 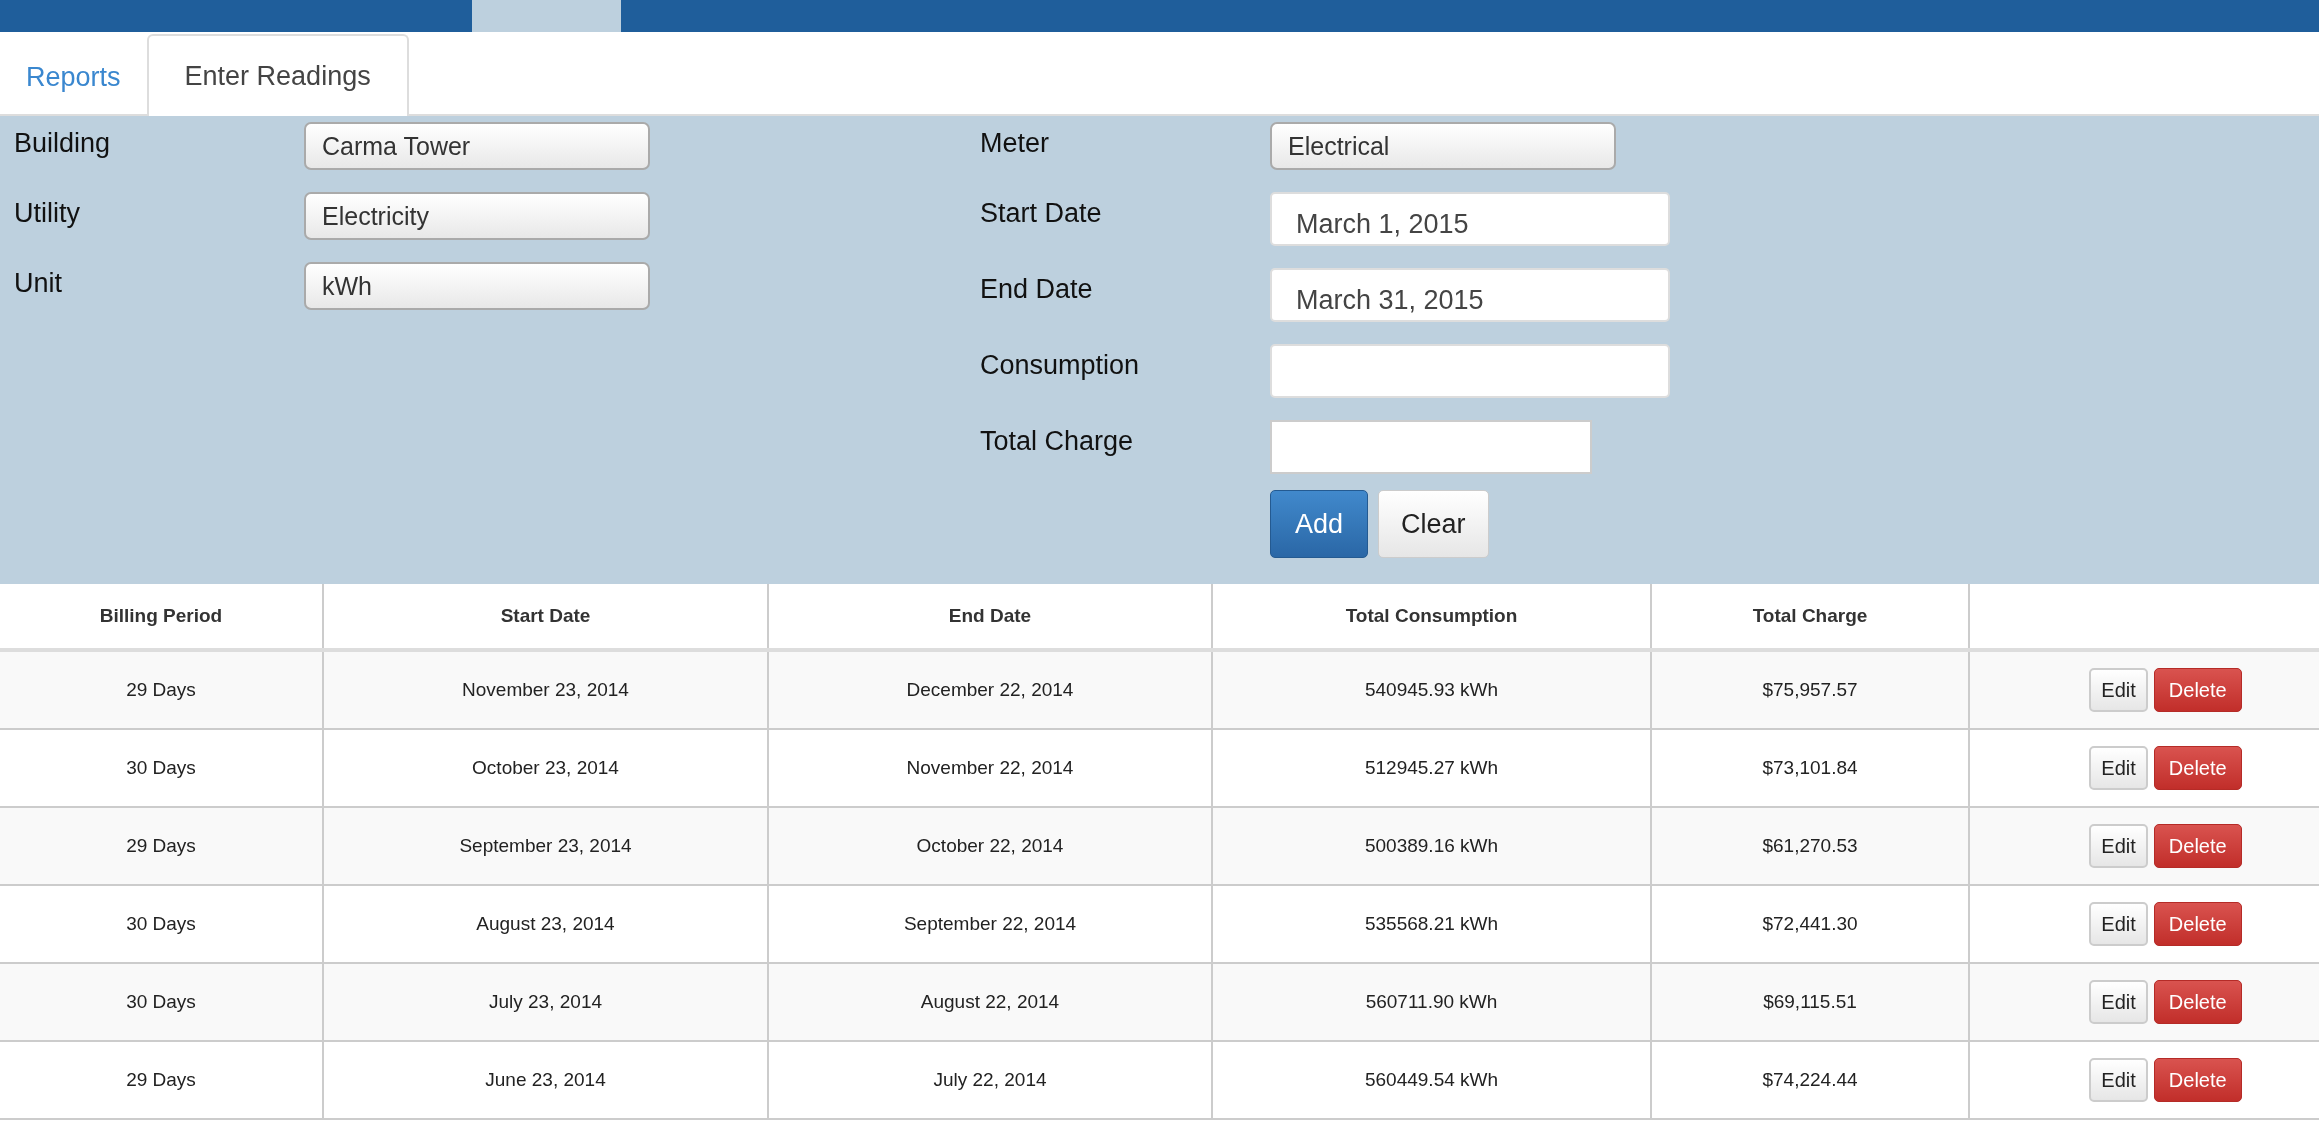 What do you see at coordinates (1057, 441) in the screenshot?
I see `field-label: Total Charge` at bounding box center [1057, 441].